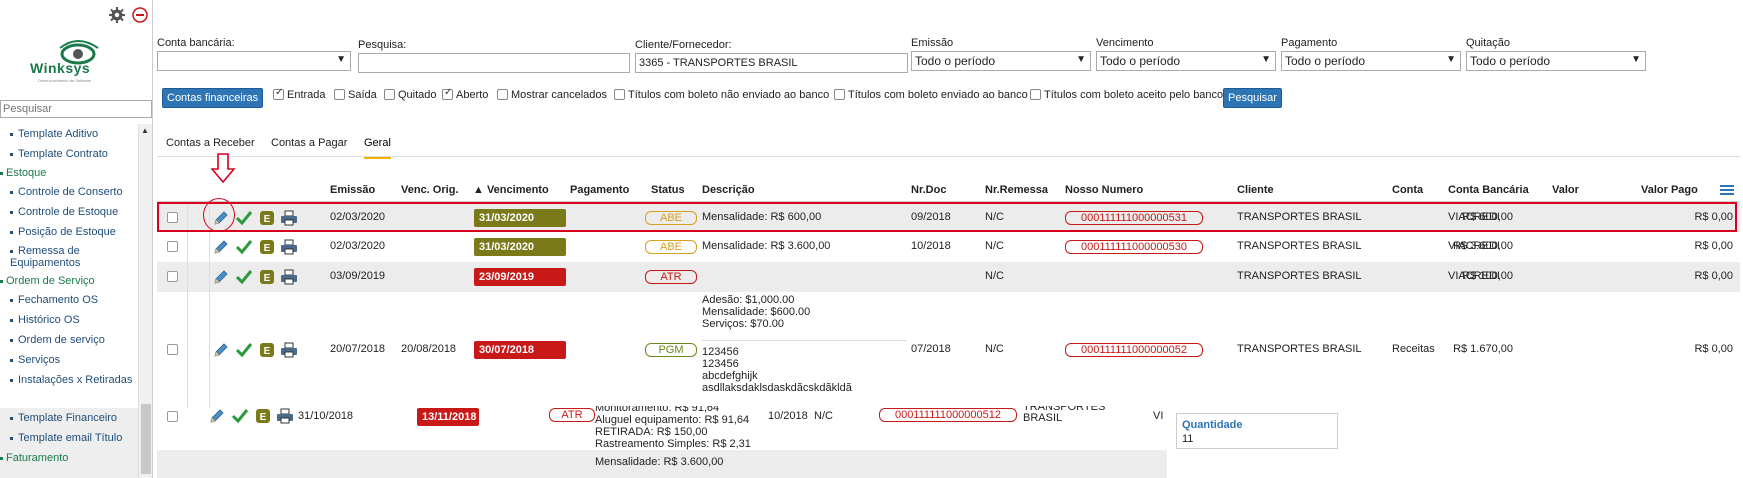 The image size is (1743, 478). Describe the element at coordinates (47, 281) in the screenshot. I see `sidebar-category: Ordem de Serviço` at that location.